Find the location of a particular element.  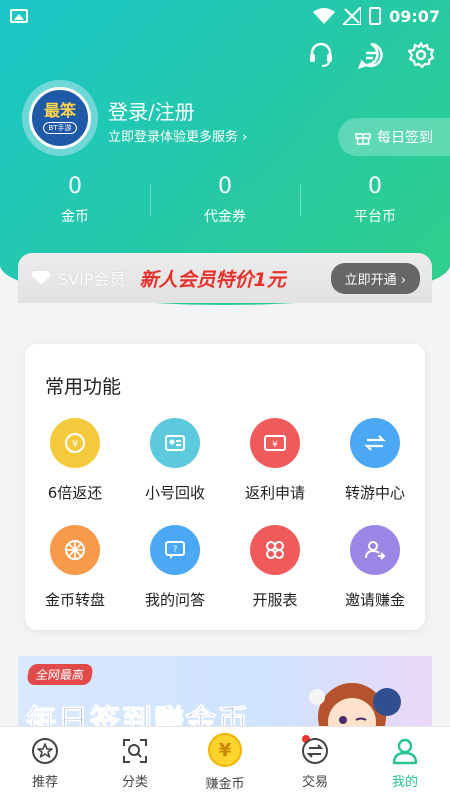

qa-icon: ? is located at coordinates (175, 550).